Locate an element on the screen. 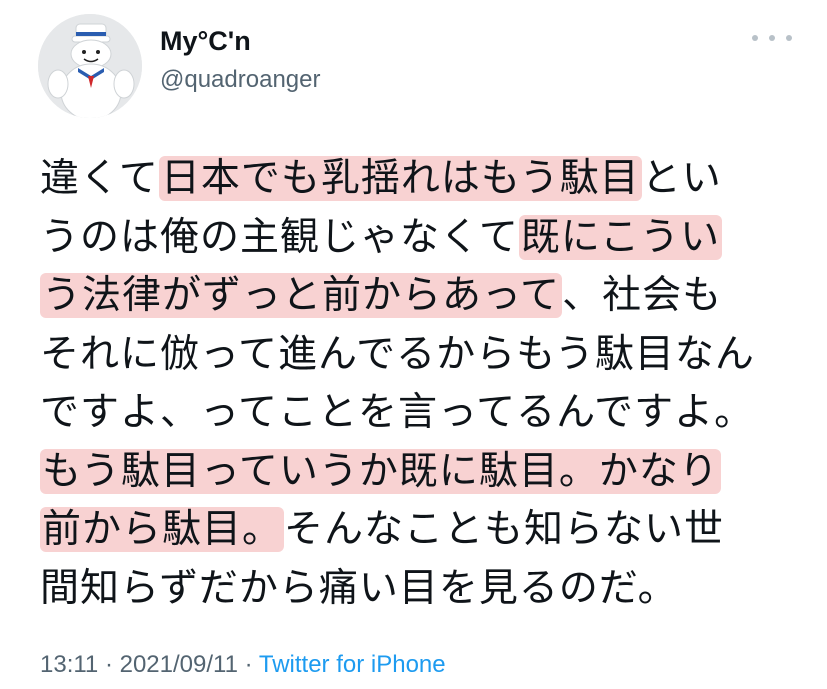 This screenshot has height=689, width=827. author-handle: @quadroanger is located at coordinates (240, 80).